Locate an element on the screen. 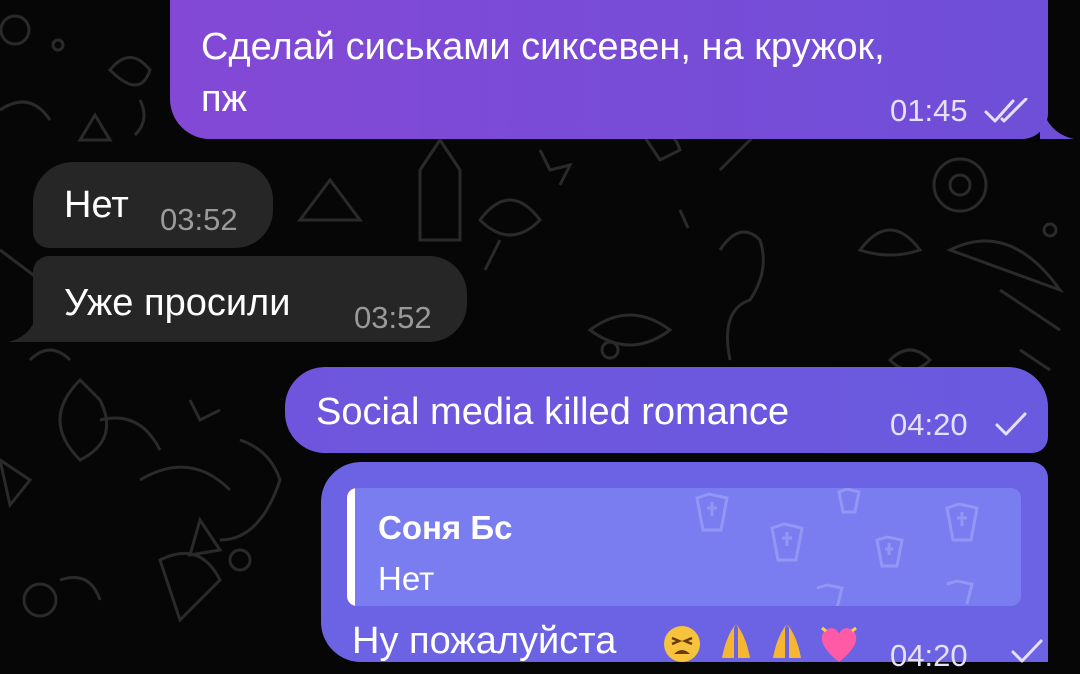 The width and height of the screenshot is (1080, 674). message-text: Уже просили is located at coordinates (177, 303).